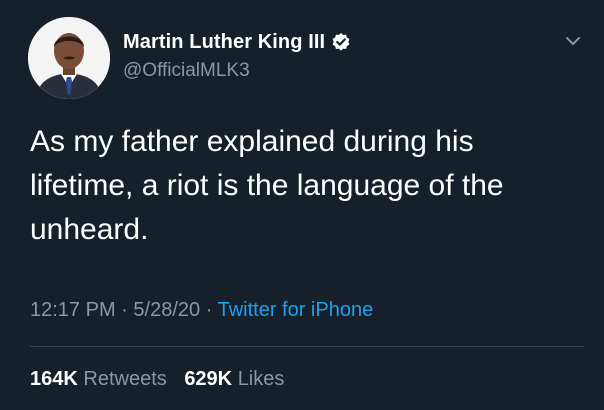 Image resolution: width=604 pixels, height=410 pixels. What do you see at coordinates (234, 379) in the screenshot?
I see `likes-stat: 629K Likes` at bounding box center [234, 379].